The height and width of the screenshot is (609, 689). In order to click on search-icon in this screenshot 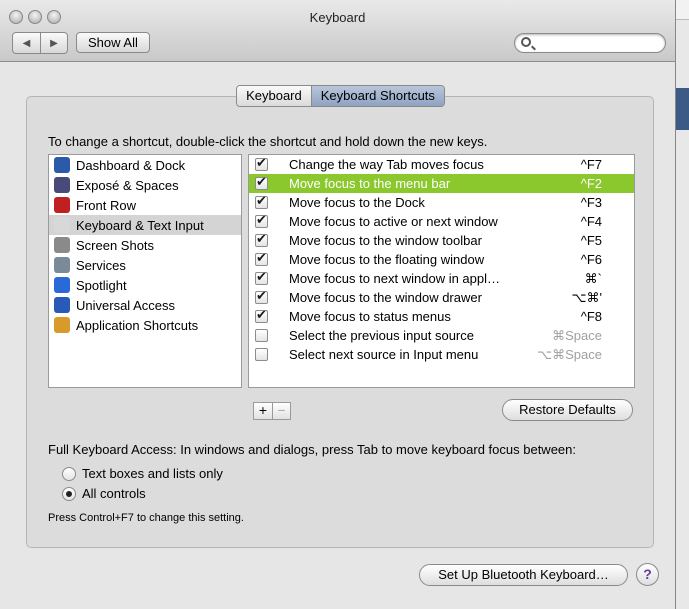, I will do `click(526, 42)`.